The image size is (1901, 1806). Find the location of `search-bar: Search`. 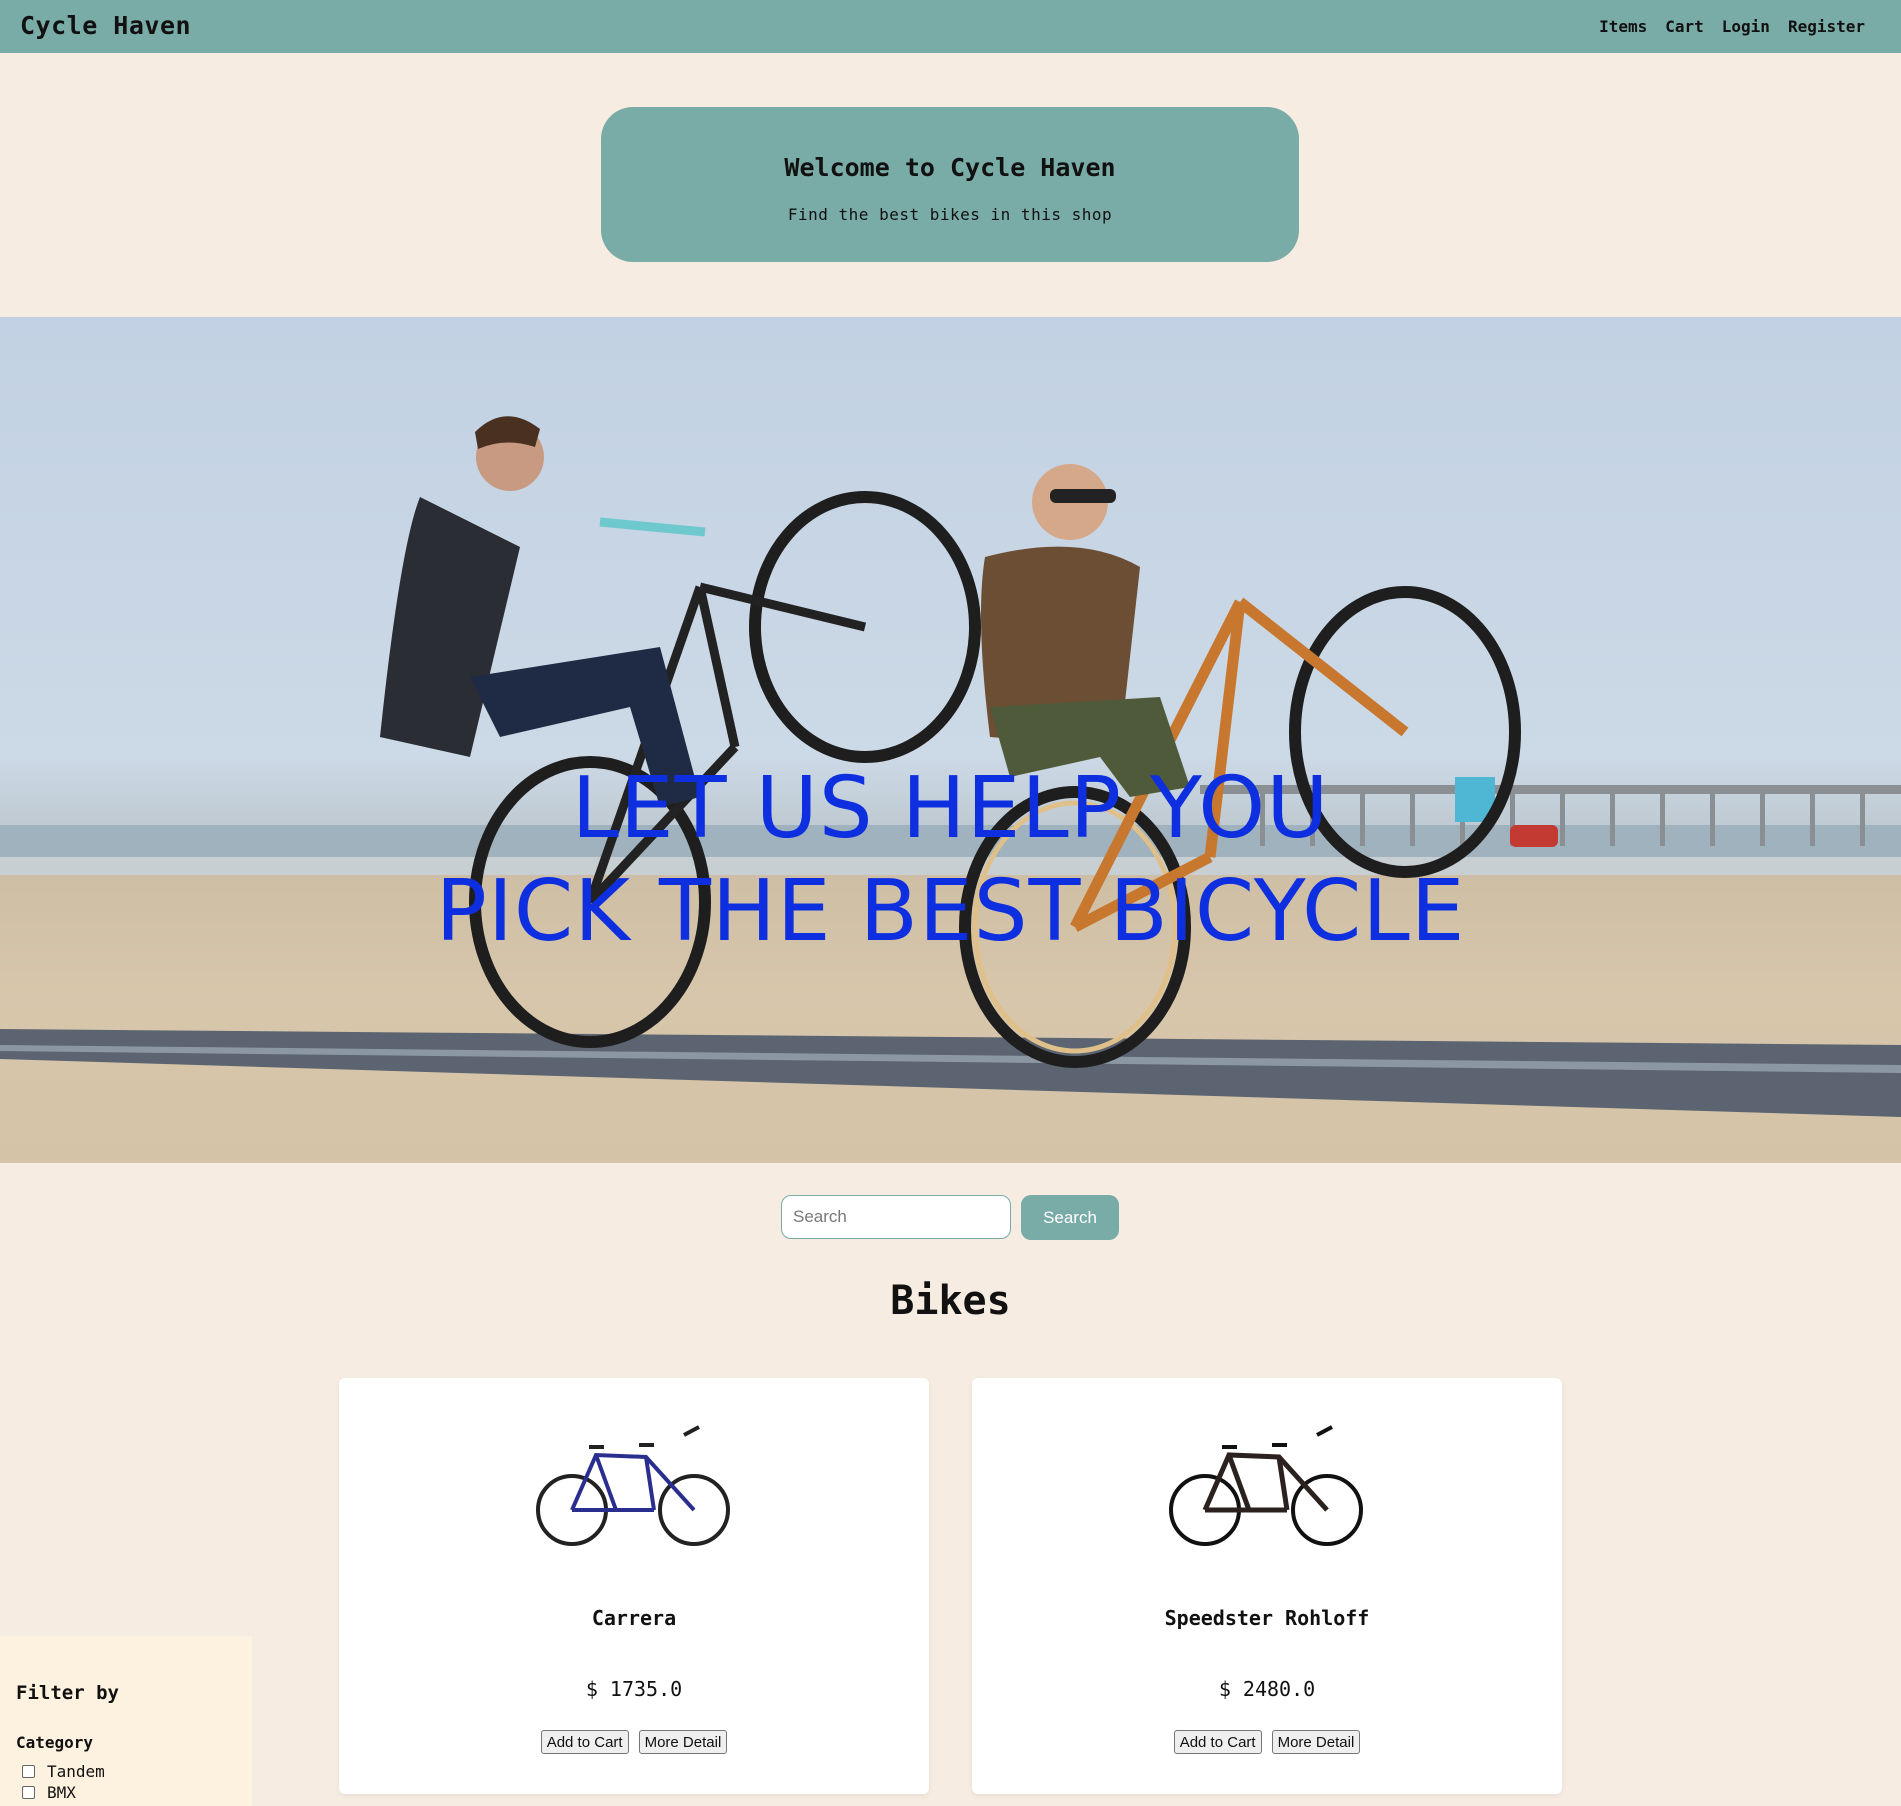

search-bar: Search is located at coordinates (950, 1217).